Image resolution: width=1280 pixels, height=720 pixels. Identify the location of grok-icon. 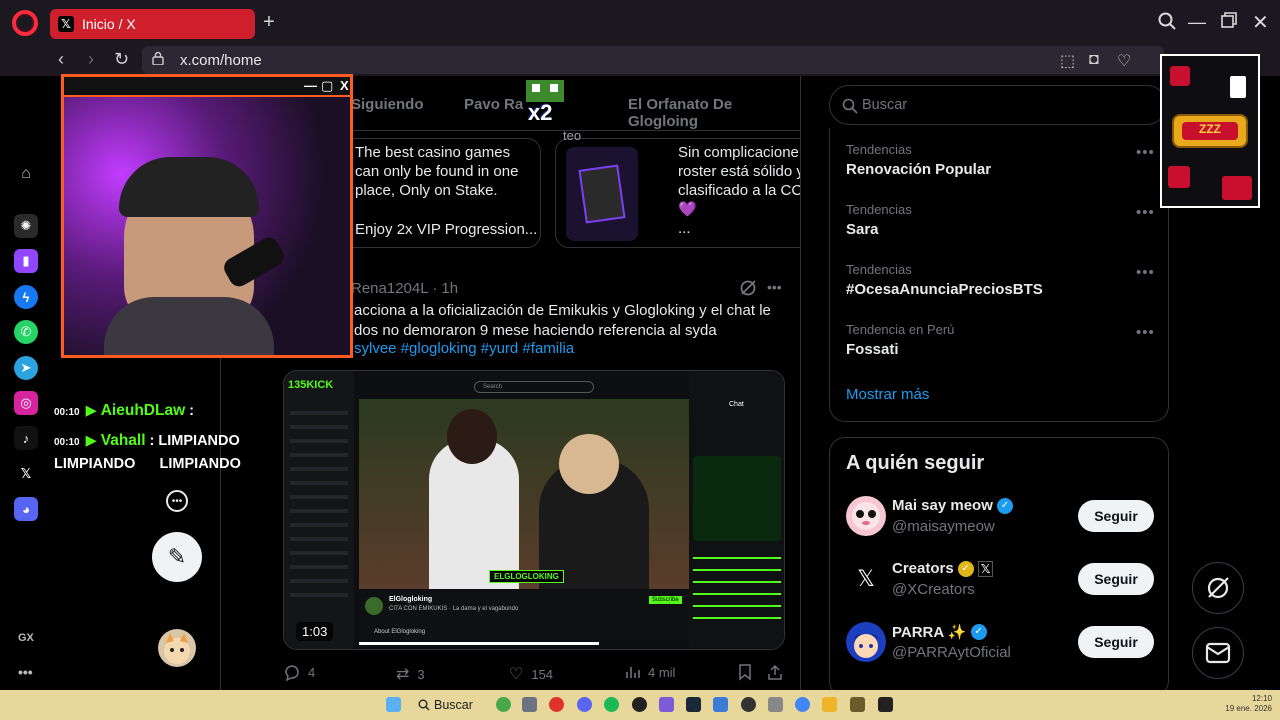
(748, 288).